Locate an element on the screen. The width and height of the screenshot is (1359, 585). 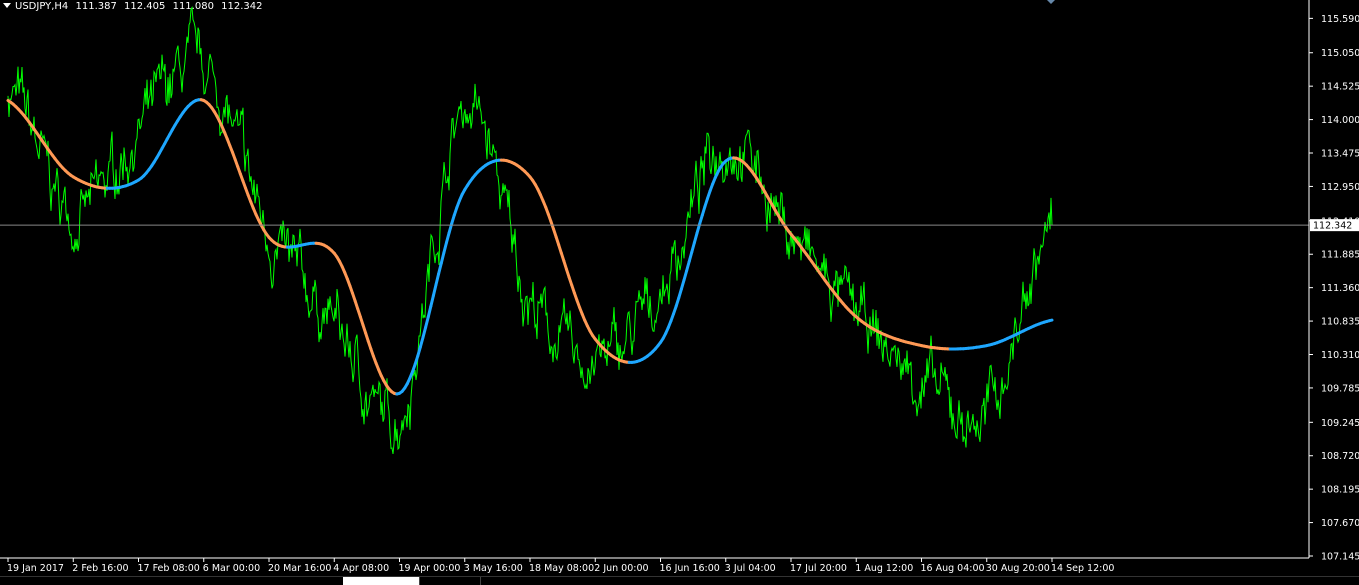
y-tick-label: 113.475 is located at coordinates (1340, 154).